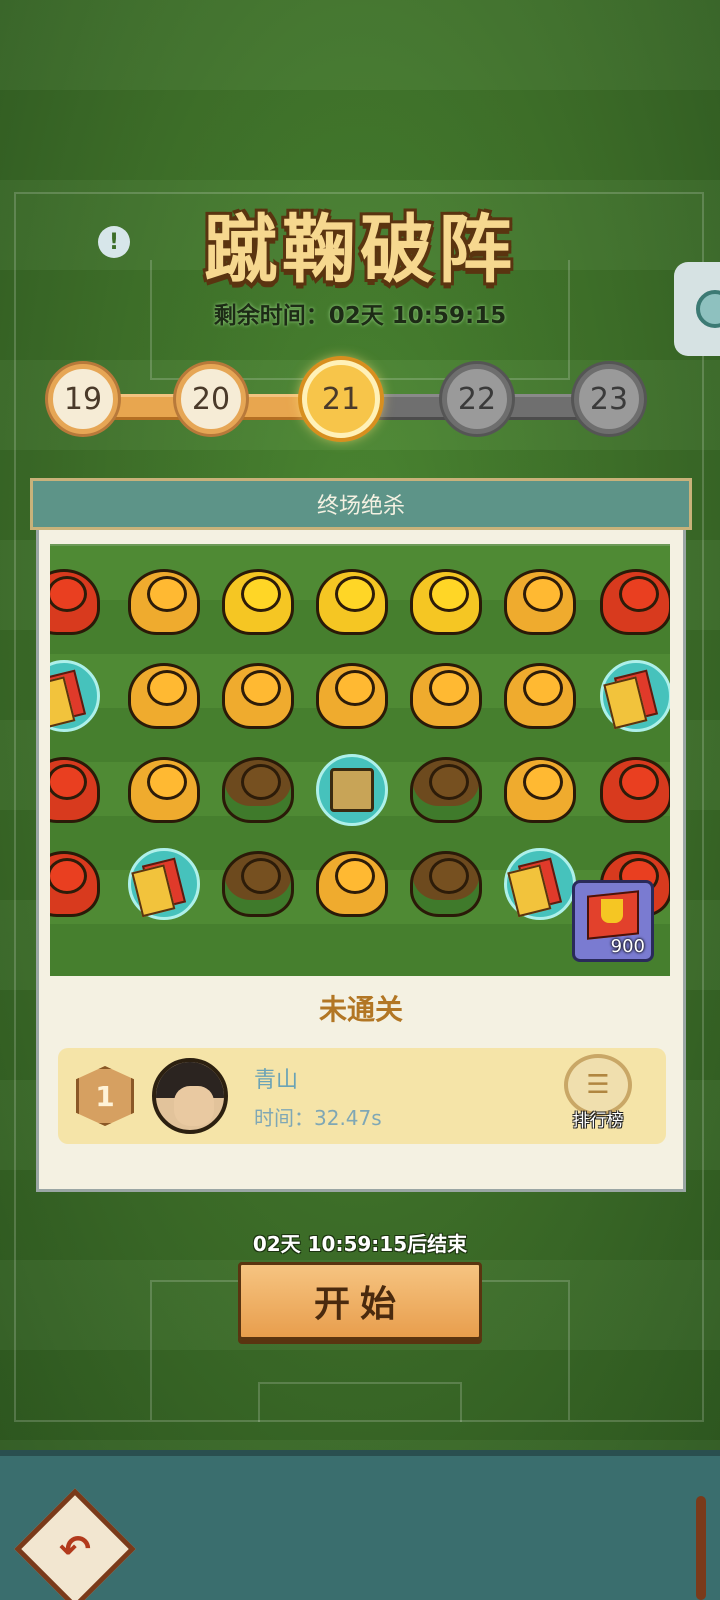 This screenshot has width=720, height=1600. Describe the element at coordinates (360, 1244) in the screenshot. I see `event-end-countdown: 02天 10:59:15后结束` at that location.